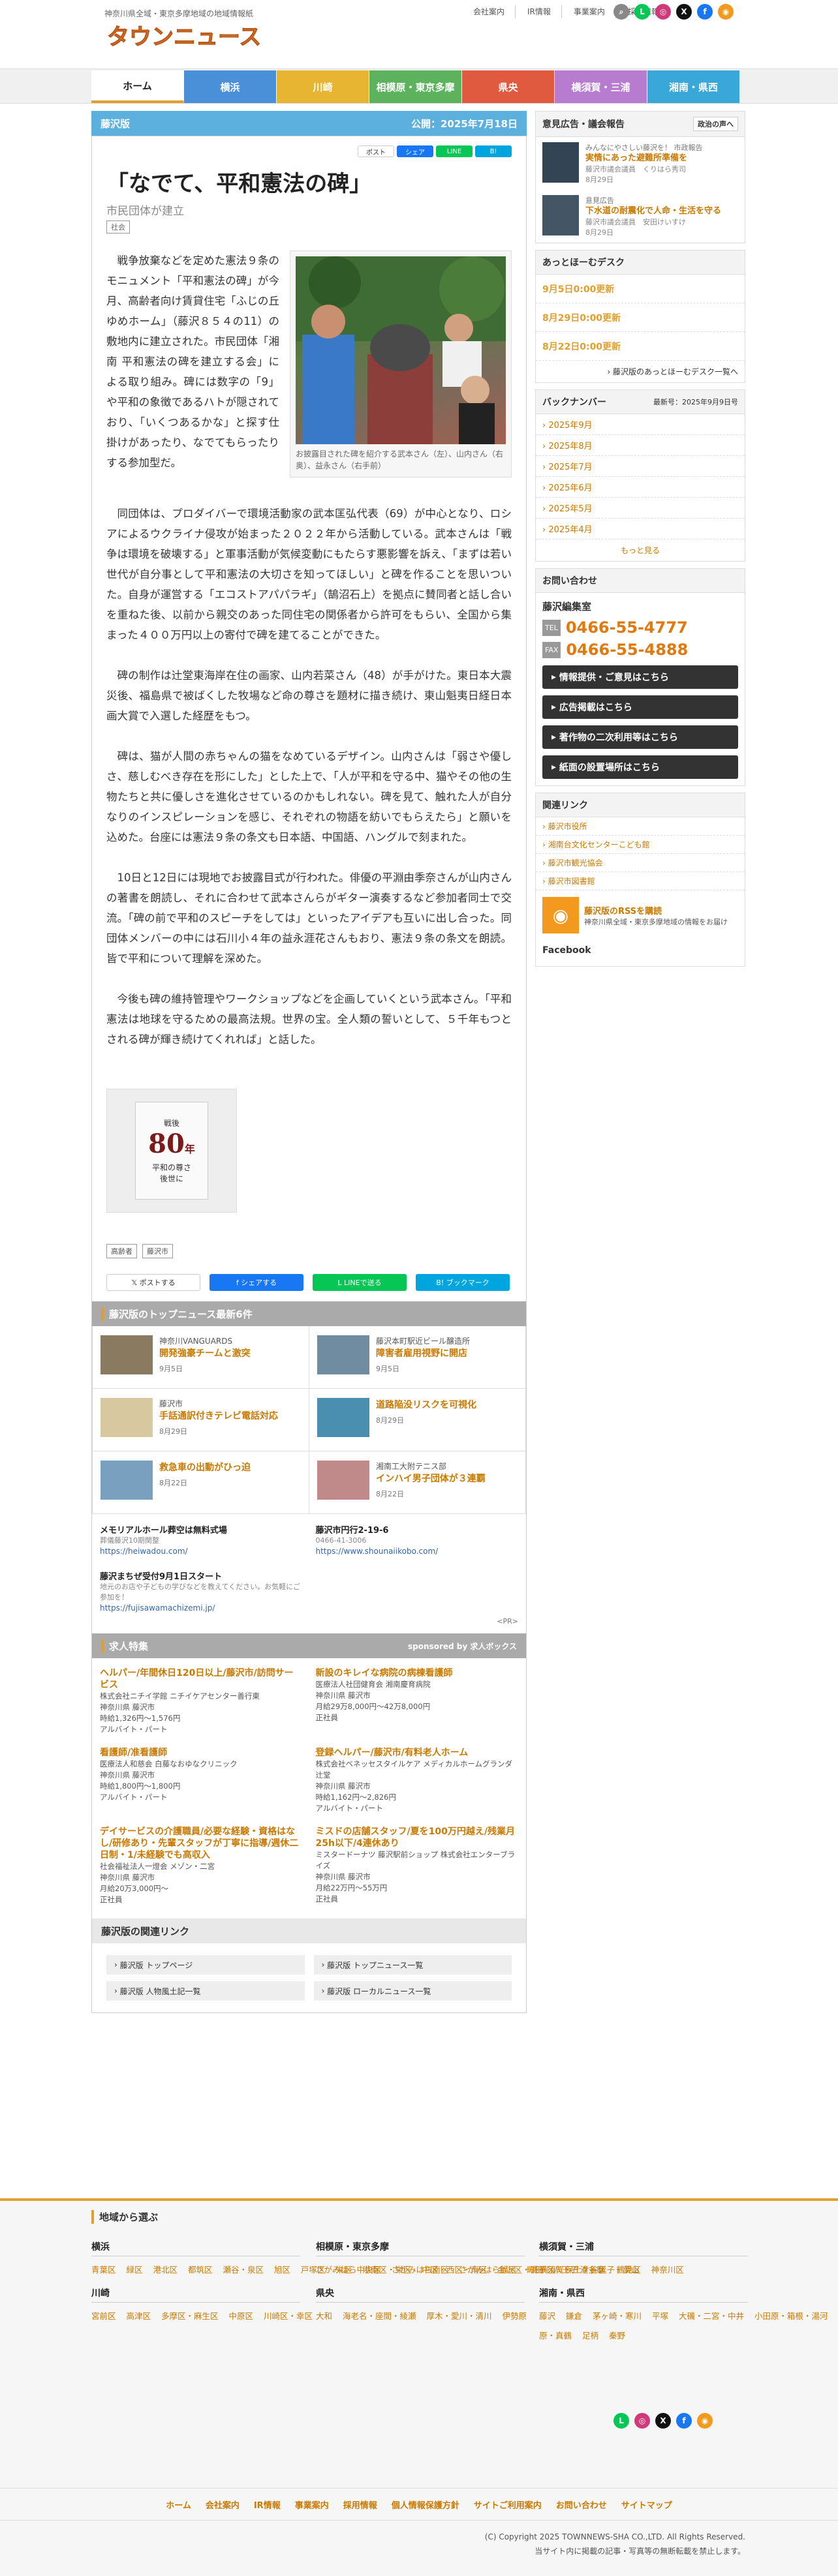 The height and width of the screenshot is (2576, 838). Describe the element at coordinates (201, 1357) in the screenshot. I see `top-news-item: 神奈川VANGUARDS 開発強豪チームと激突 9月5日` at that location.